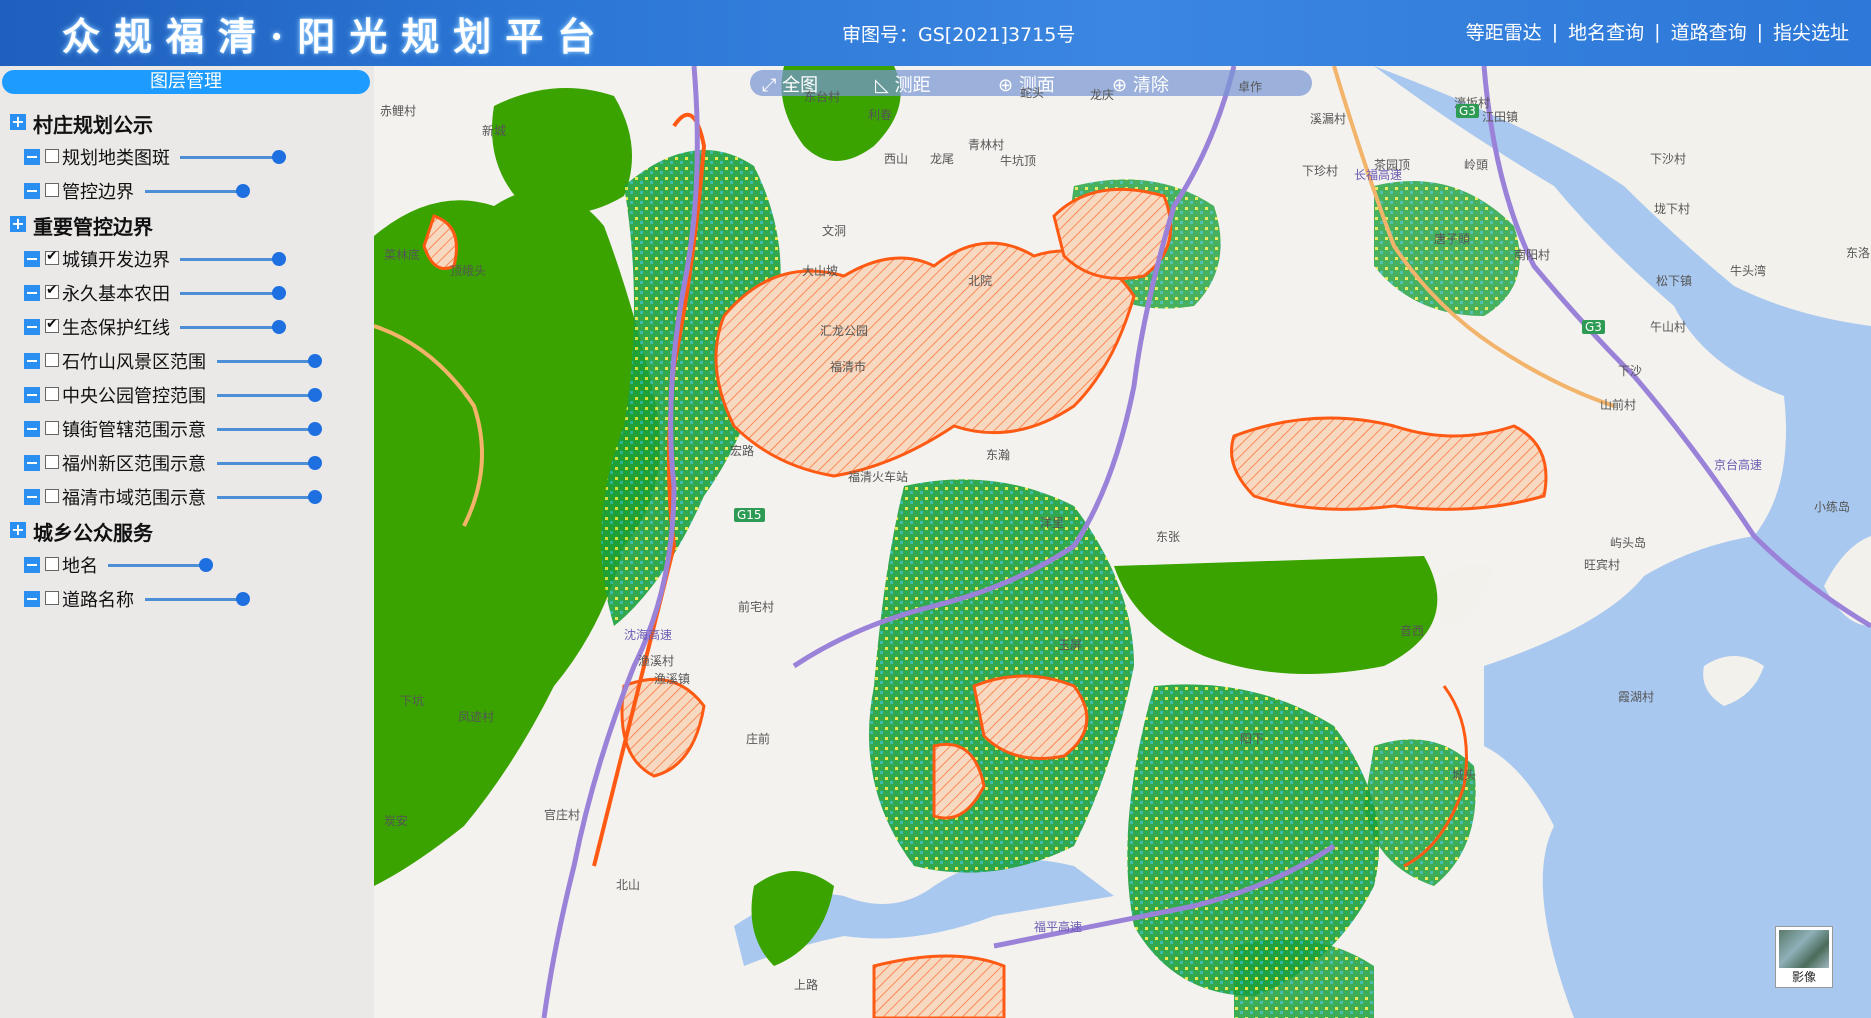 Image resolution: width=1871 pixels, height=1018 pixels. I want to click on highway-shield: G3, so click(1467, 111).